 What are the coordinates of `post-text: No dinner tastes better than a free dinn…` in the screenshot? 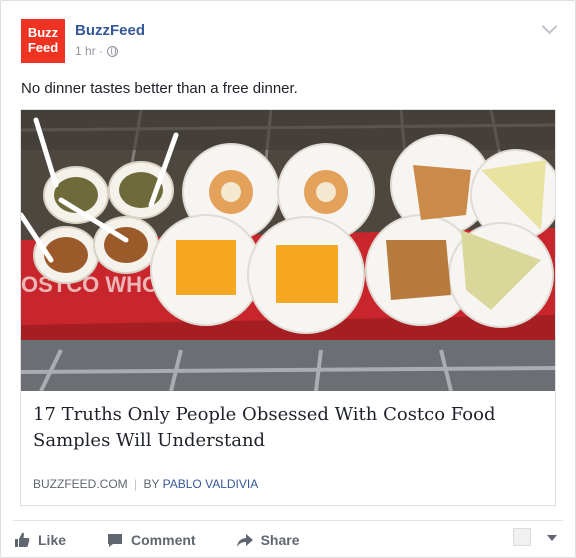 It's located at (159, 88).